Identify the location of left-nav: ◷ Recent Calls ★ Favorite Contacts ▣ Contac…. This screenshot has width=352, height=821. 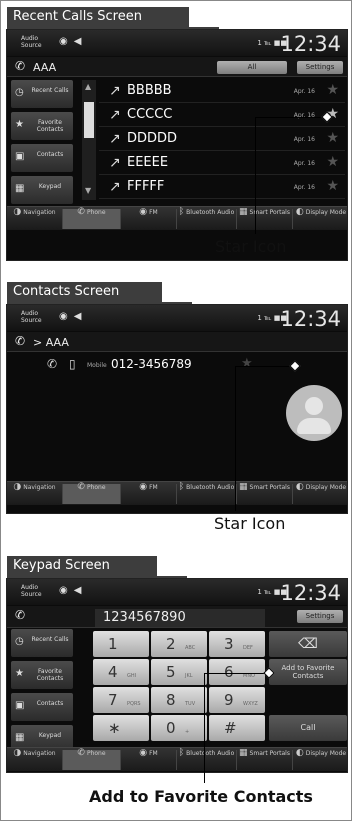
(42, 694).